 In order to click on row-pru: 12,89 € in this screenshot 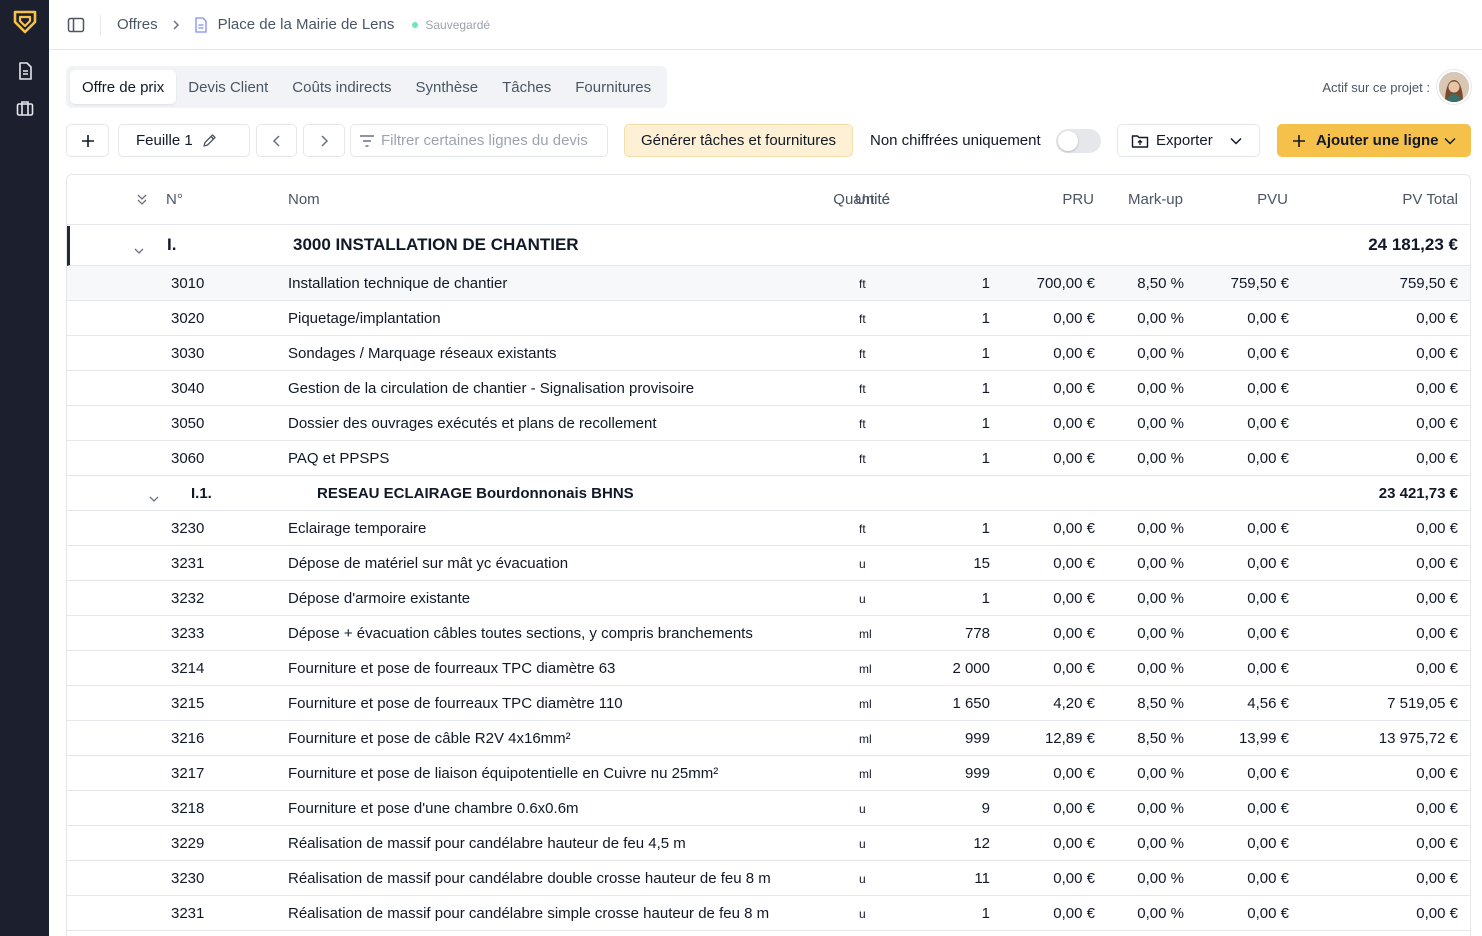, I will do `click(1070, 738)`.